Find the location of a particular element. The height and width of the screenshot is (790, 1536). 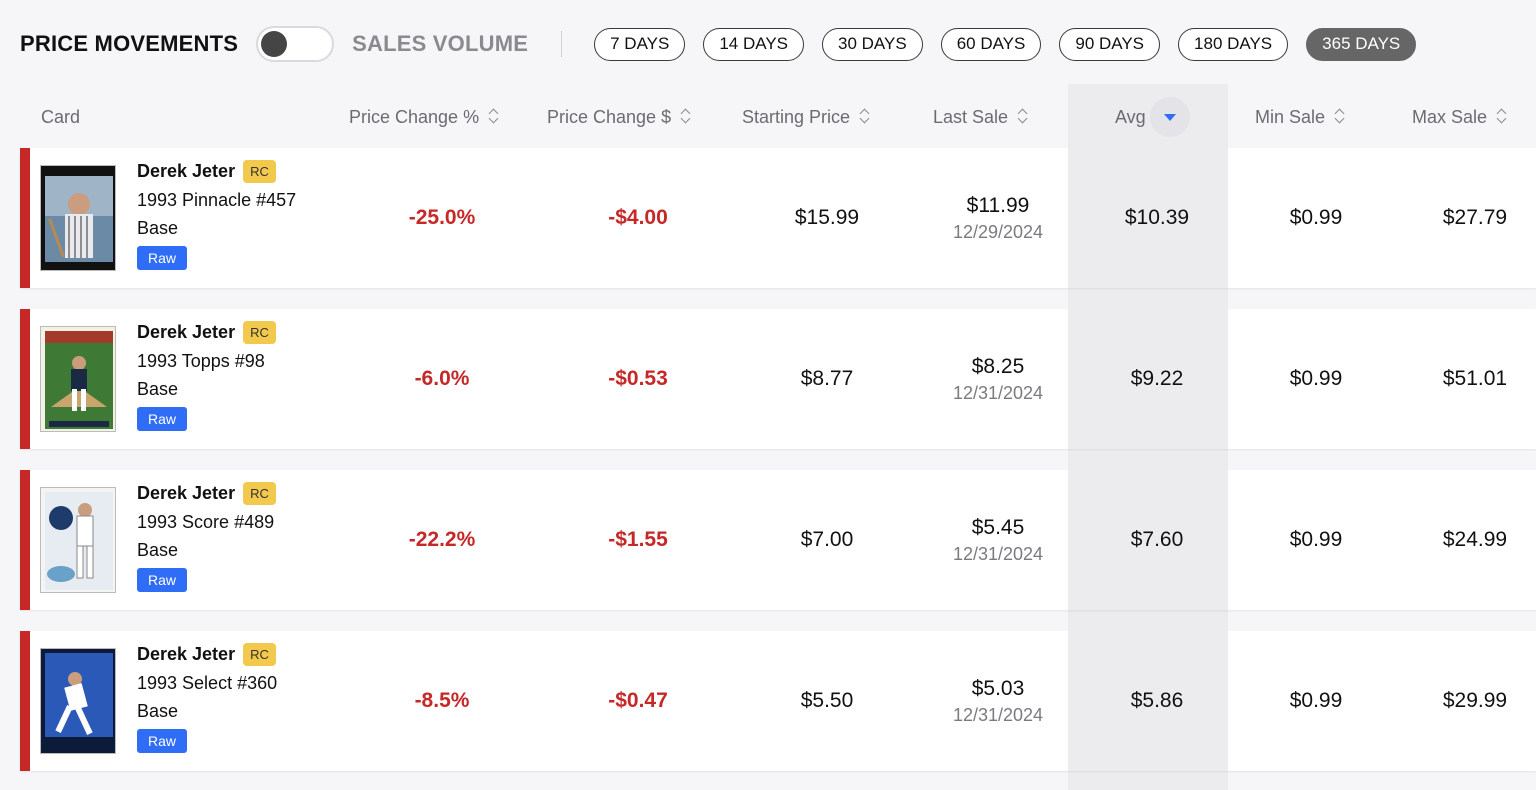

card-info: Derek Jeter RC 1993 Topps #98 Base Raw is located at coordinates (206, 374).